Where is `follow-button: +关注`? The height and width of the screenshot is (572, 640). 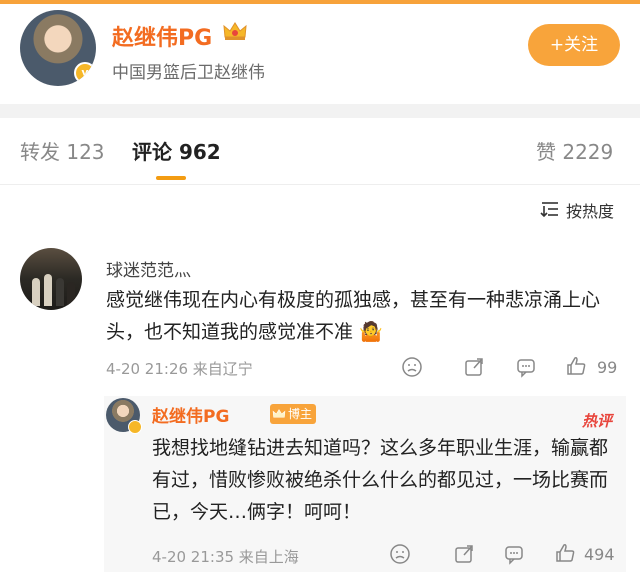
follow-button: +关注 is located at coordinates (574, 45).